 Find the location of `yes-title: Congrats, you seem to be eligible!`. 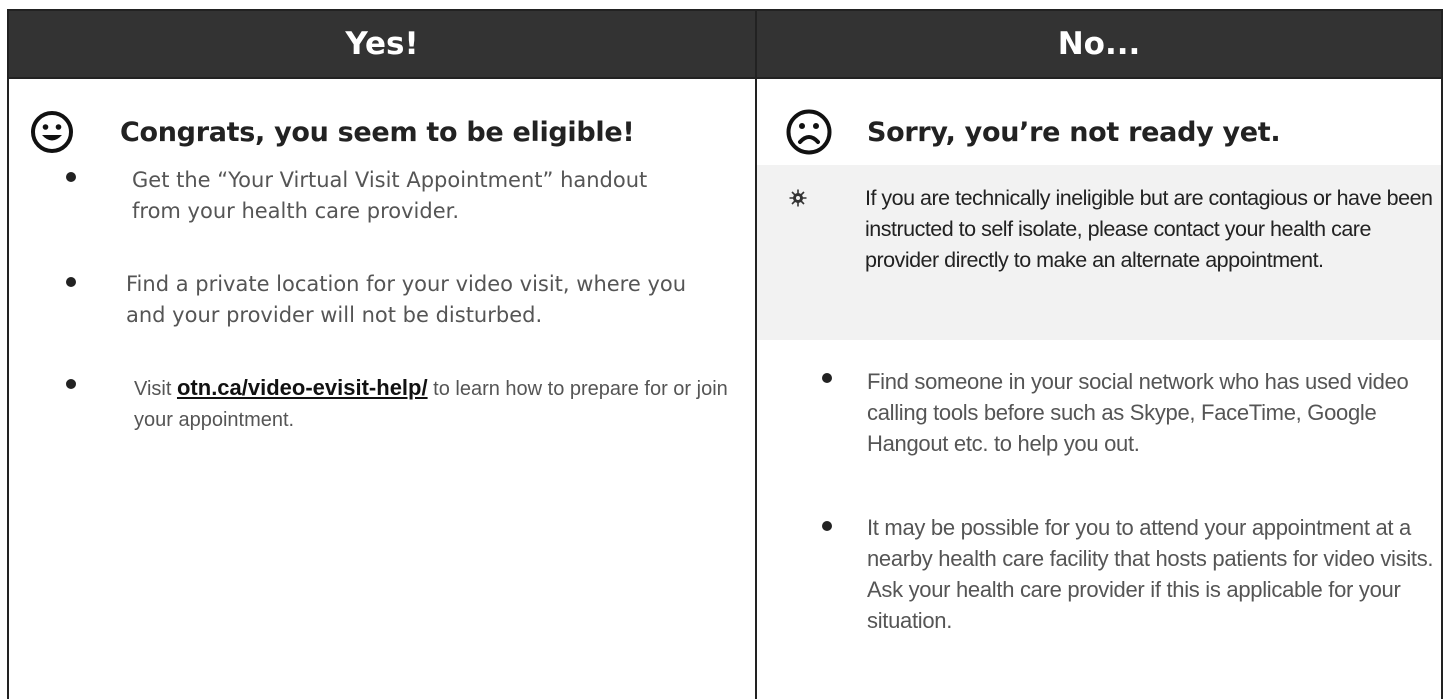

yes-title: Congrats, you seem to be eligible! is located at coordinates (377, 132).